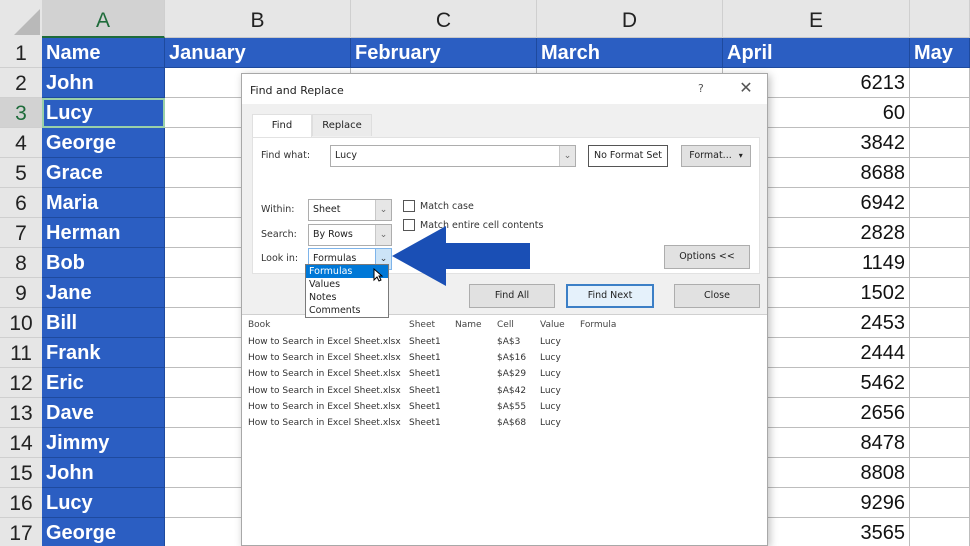 The width and height of the screenshot is (970, 546). What do you see at coordinates (350, 210) in the screenshot?
I see `within-select: Sheet ⌄` at bounding box center [350, 210].